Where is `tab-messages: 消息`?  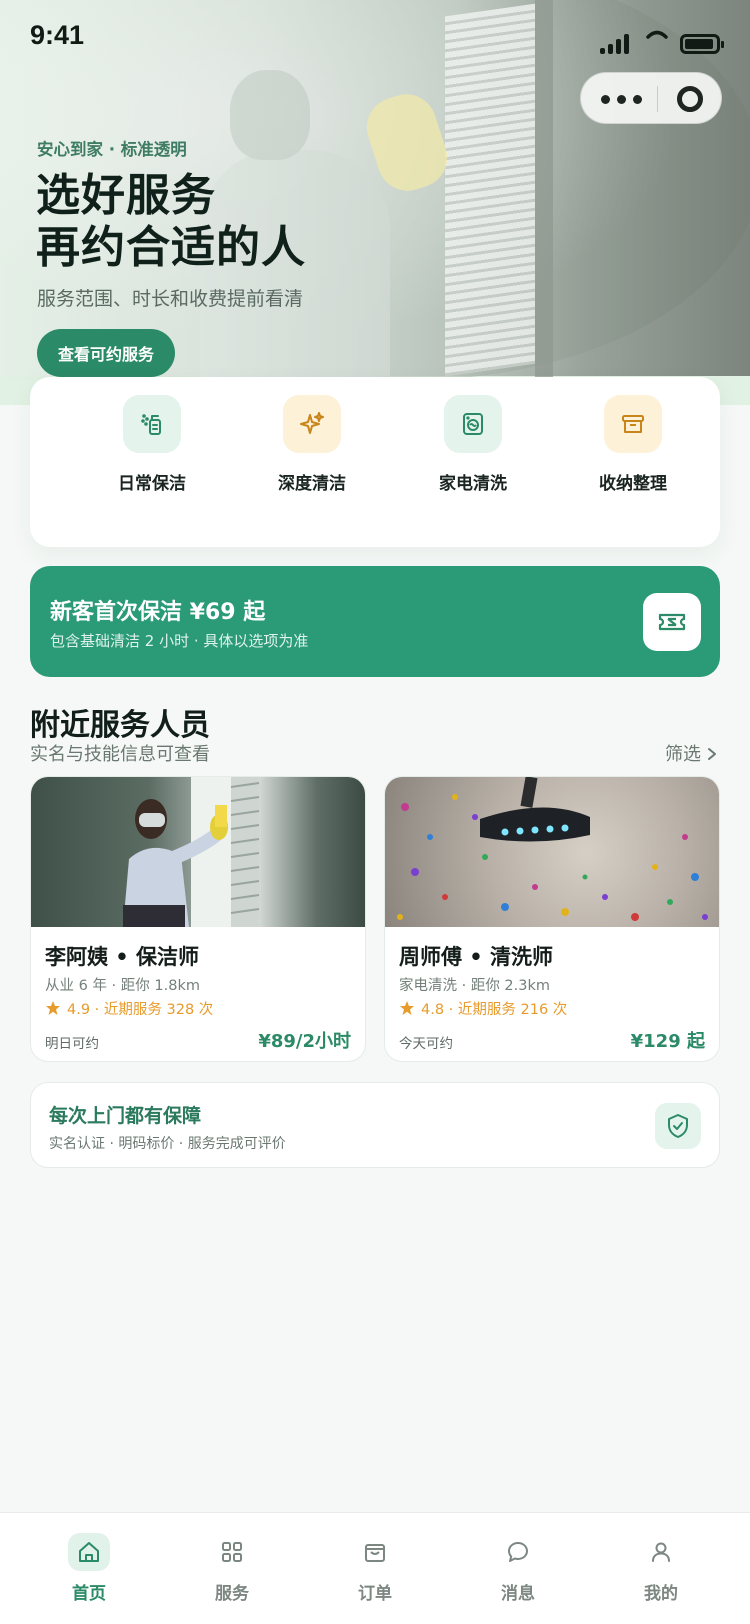 tab-messages: 消息 is located at coordinates (518, 1568).